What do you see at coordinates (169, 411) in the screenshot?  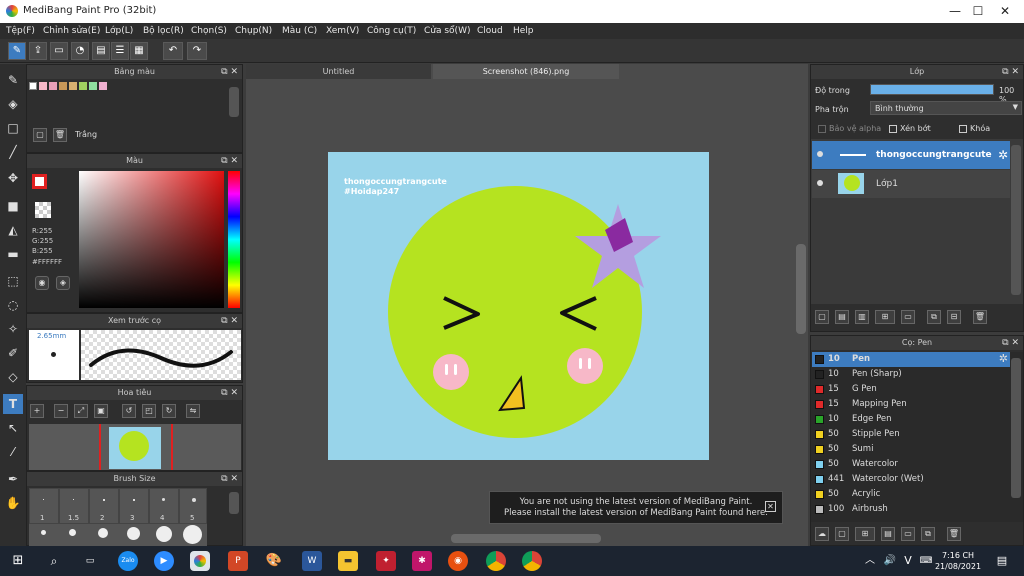 I see `rotate-right-icon: ↻` at bounding box center [169, 411].